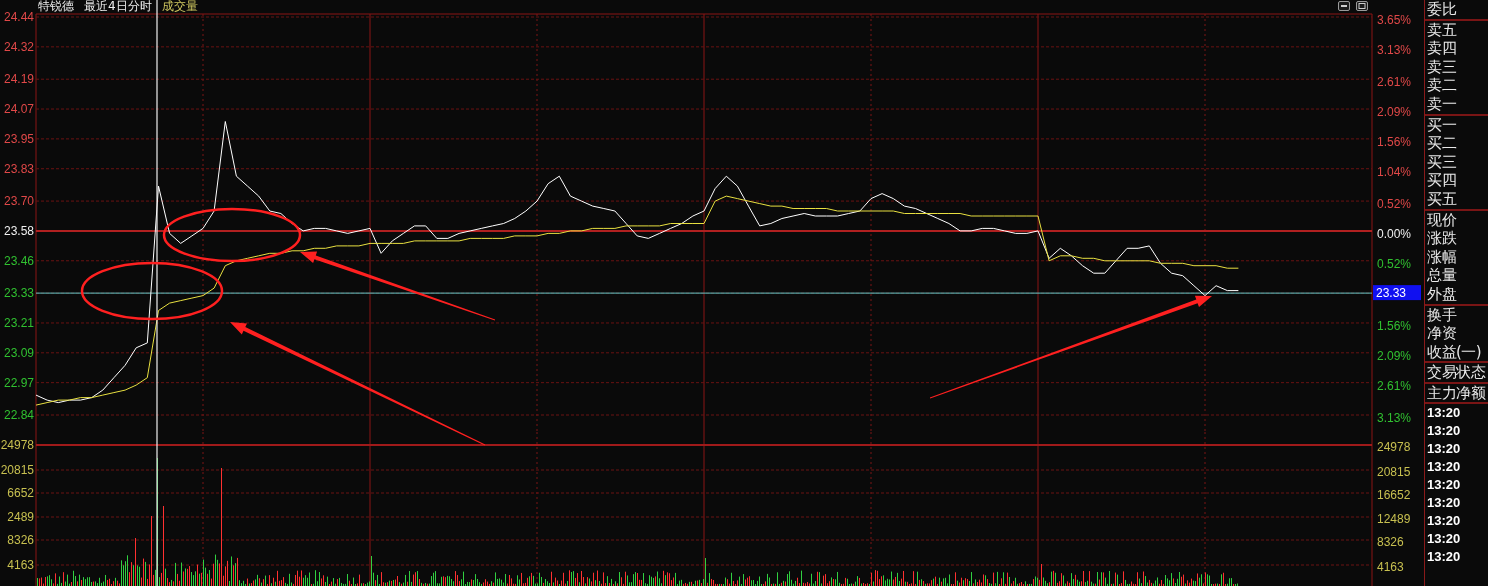  Describe the element at coordinates (18, 168) in the screenshot. I see `axis-label: 23.83` at that location.